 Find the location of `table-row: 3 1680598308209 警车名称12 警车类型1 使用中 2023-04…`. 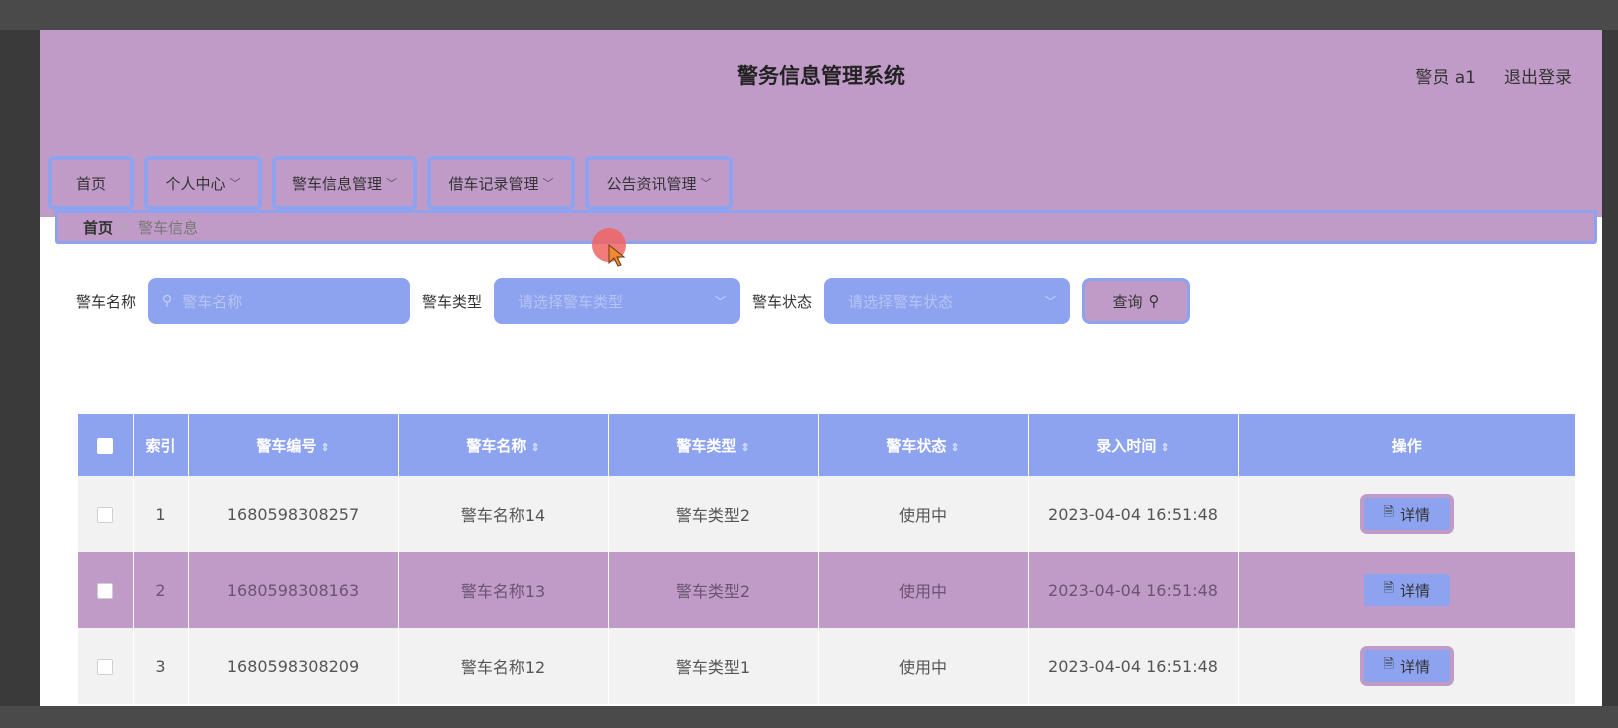

table-row: 3 1680598308209 警车名称12 警车类型1 使用中 2023-04… is located at coordinates (826, 666).